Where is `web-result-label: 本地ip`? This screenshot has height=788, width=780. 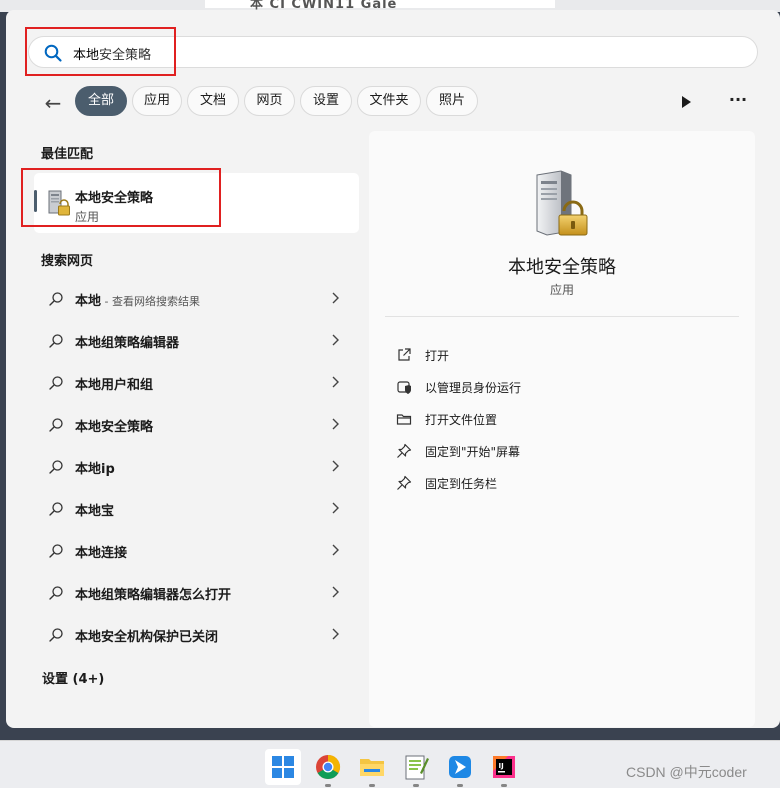
web-result-label: 本地ip is located at coordinates (95, 469).